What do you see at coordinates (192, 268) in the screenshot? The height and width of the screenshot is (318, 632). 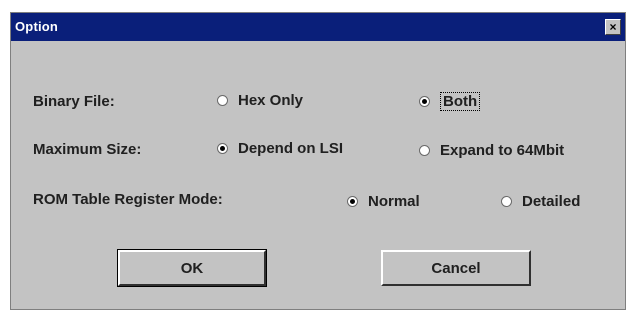 I see `ok-button: OK` at bounding box center [192, 268].